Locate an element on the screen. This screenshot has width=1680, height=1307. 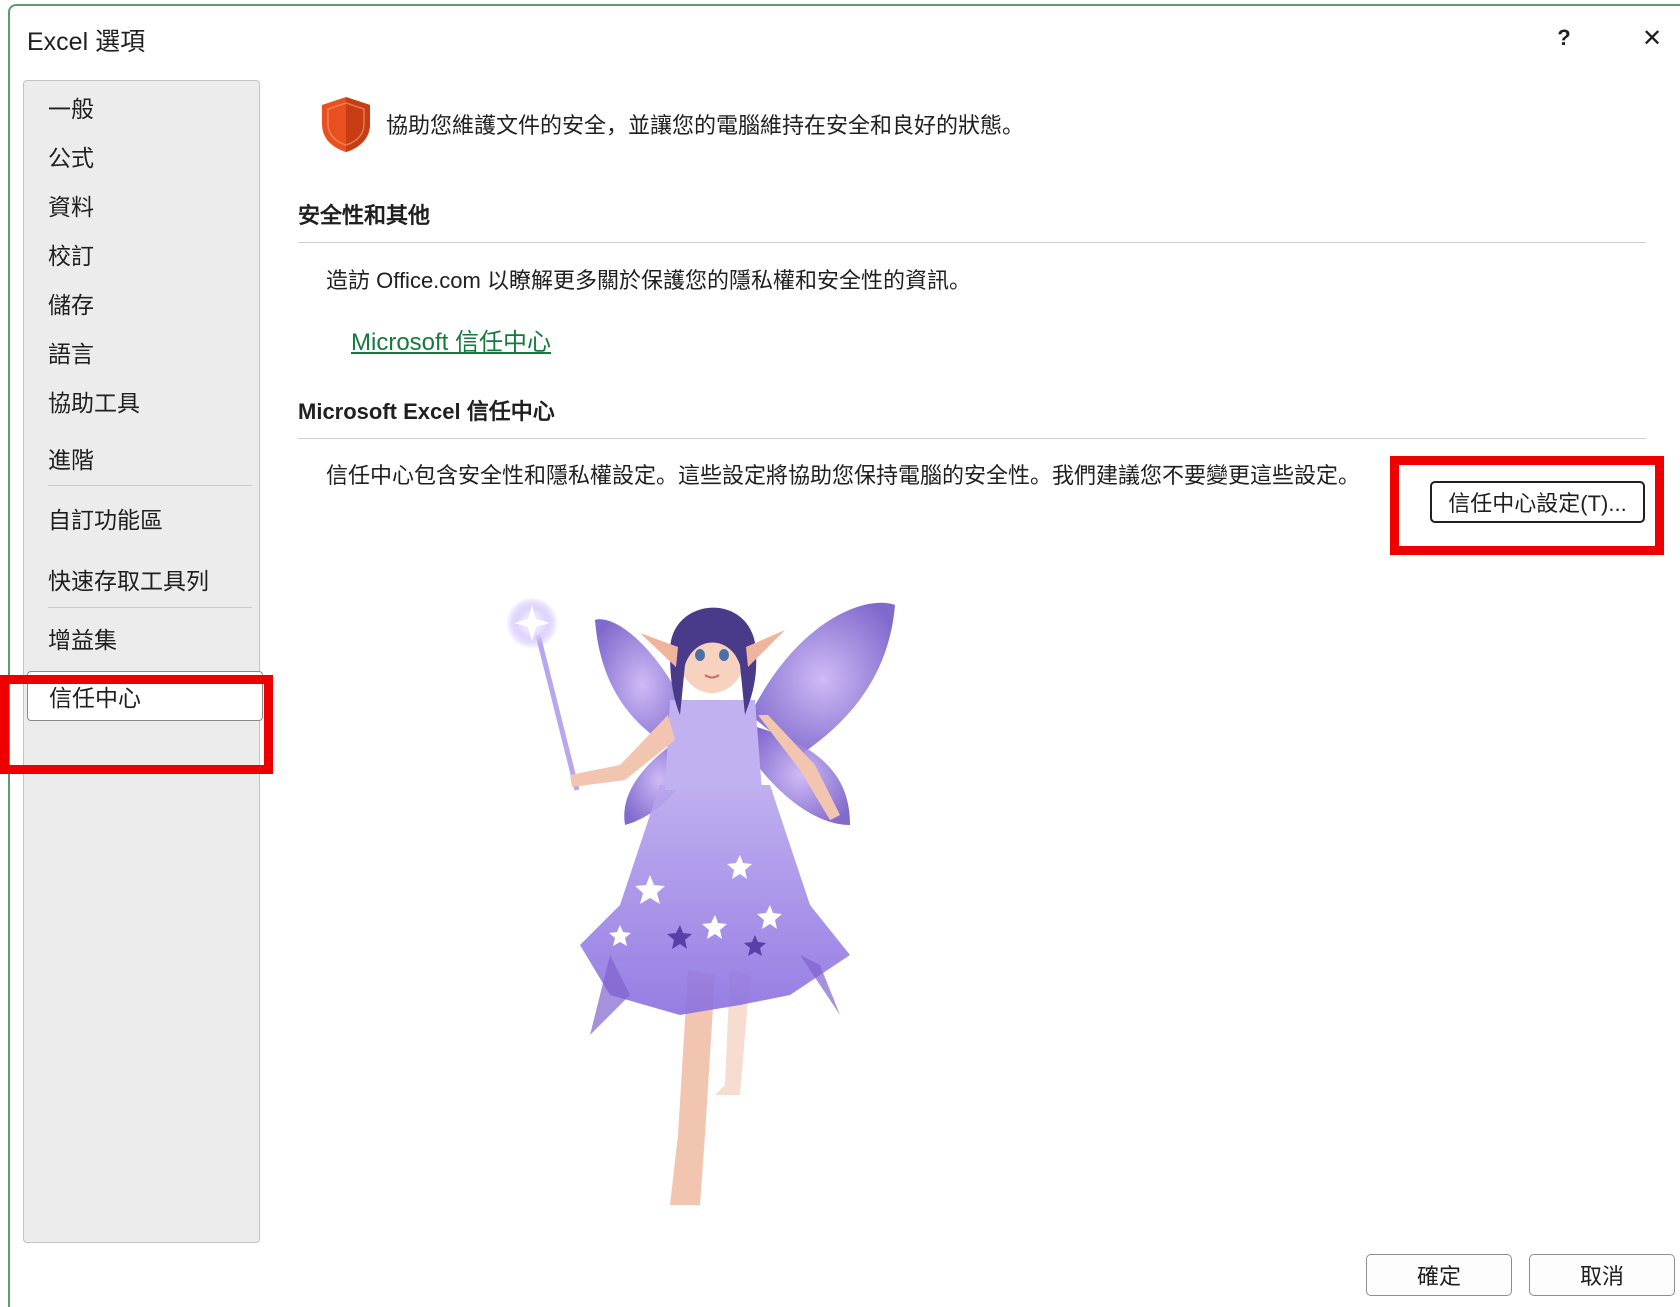
sidebar-item-data: 資料 is located at coordinates (142, 205).